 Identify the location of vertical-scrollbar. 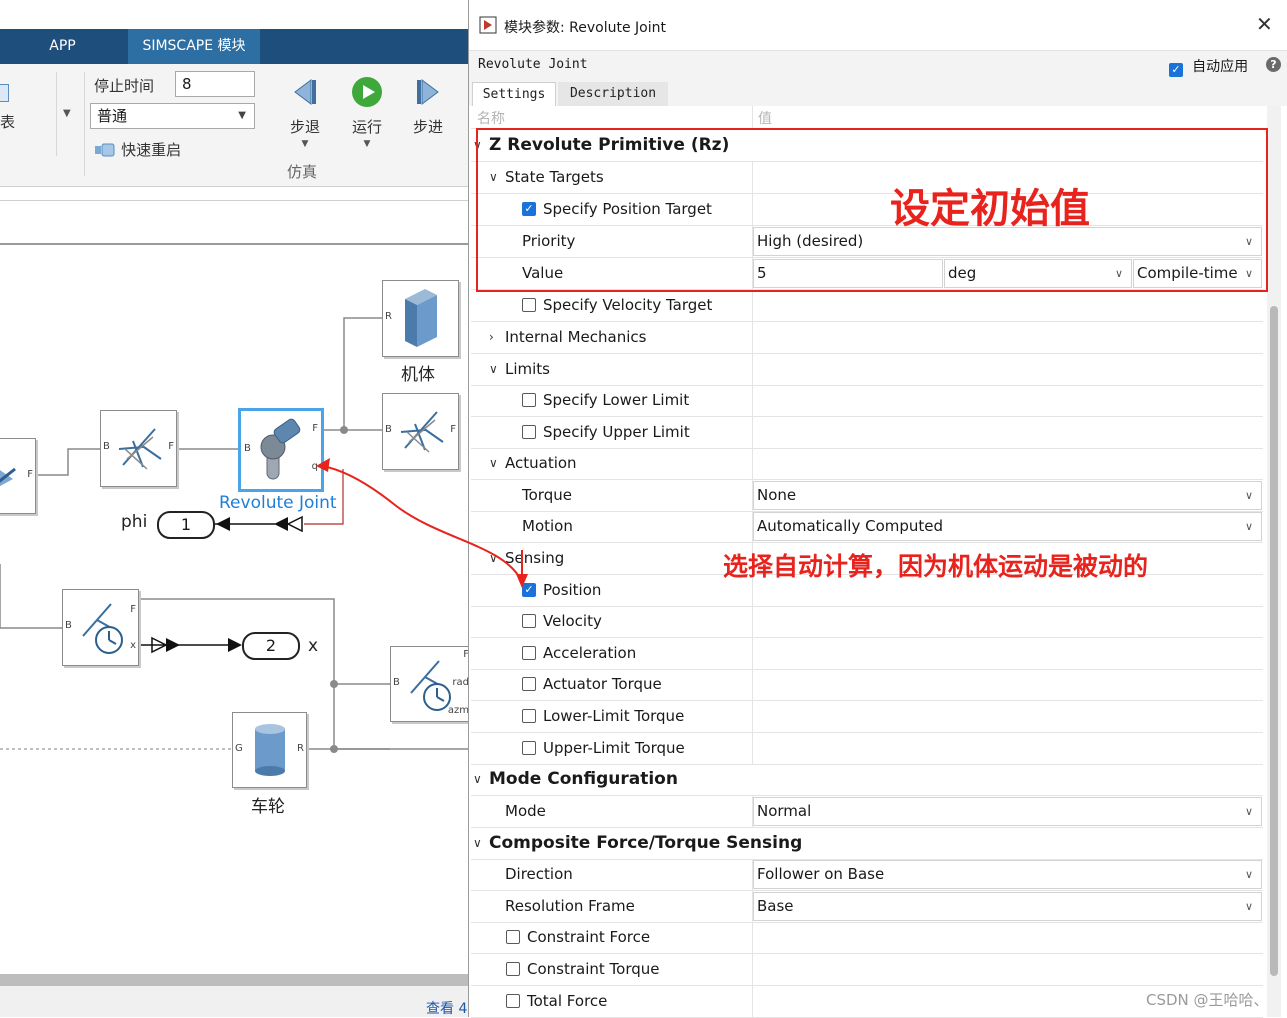
(1274, 561).